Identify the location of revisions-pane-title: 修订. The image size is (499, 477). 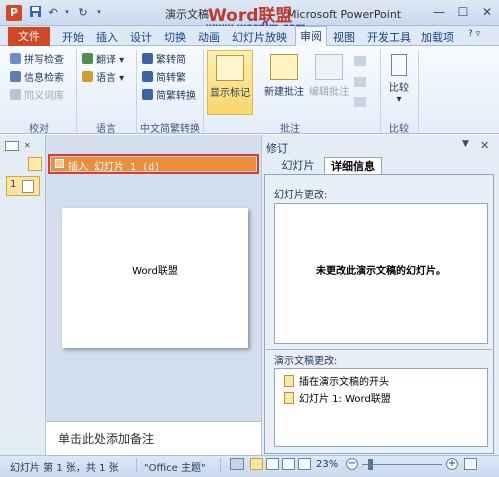
(277, 148).